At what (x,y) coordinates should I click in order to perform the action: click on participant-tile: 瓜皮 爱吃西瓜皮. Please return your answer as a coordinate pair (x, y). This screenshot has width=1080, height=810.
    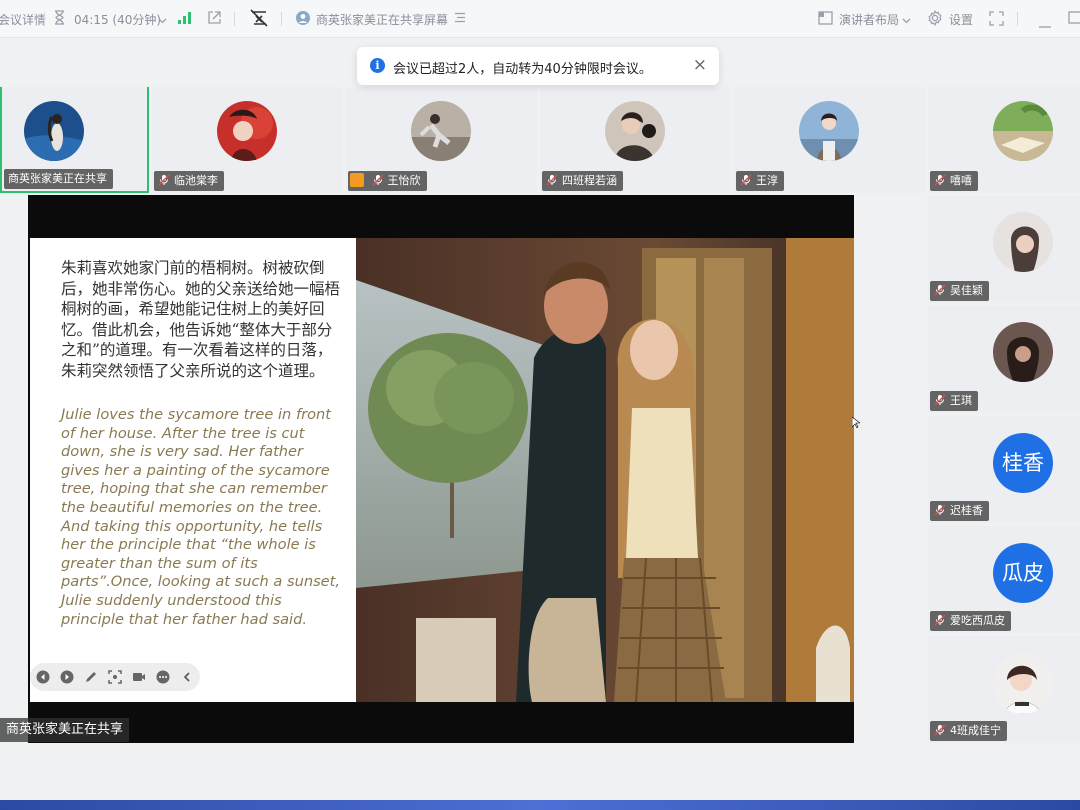
    Looking at the image, I should click on (1004, 579).